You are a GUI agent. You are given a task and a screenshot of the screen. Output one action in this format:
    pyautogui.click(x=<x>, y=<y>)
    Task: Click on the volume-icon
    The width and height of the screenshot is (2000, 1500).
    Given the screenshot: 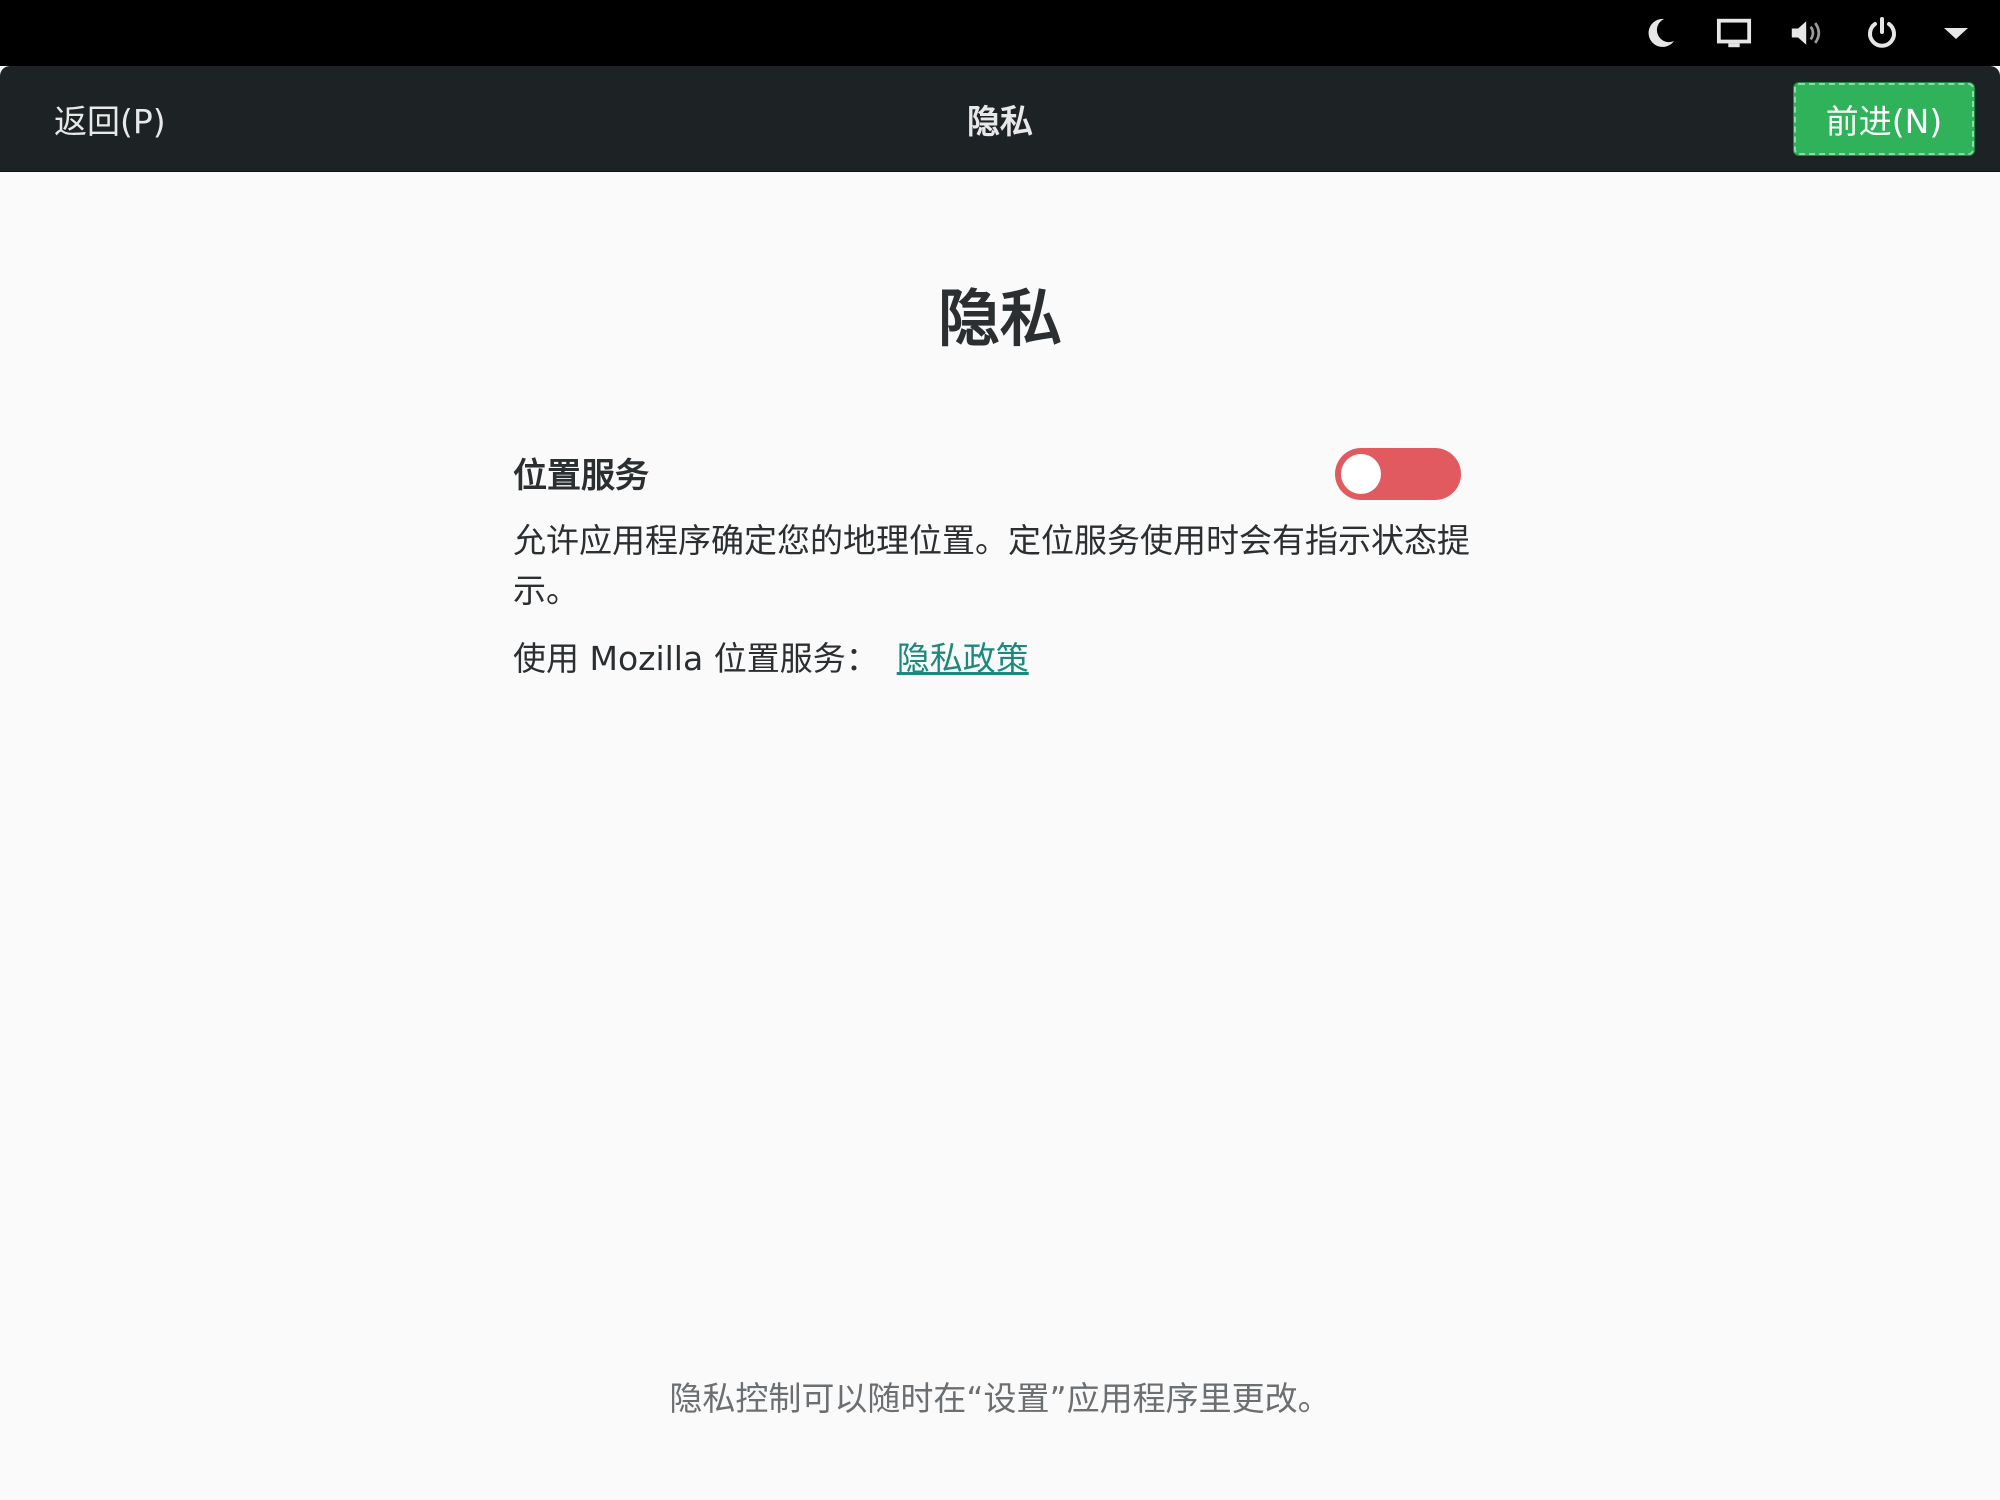 What is the action you would take?
    pyautogui.click(x=1808, y=33)
    